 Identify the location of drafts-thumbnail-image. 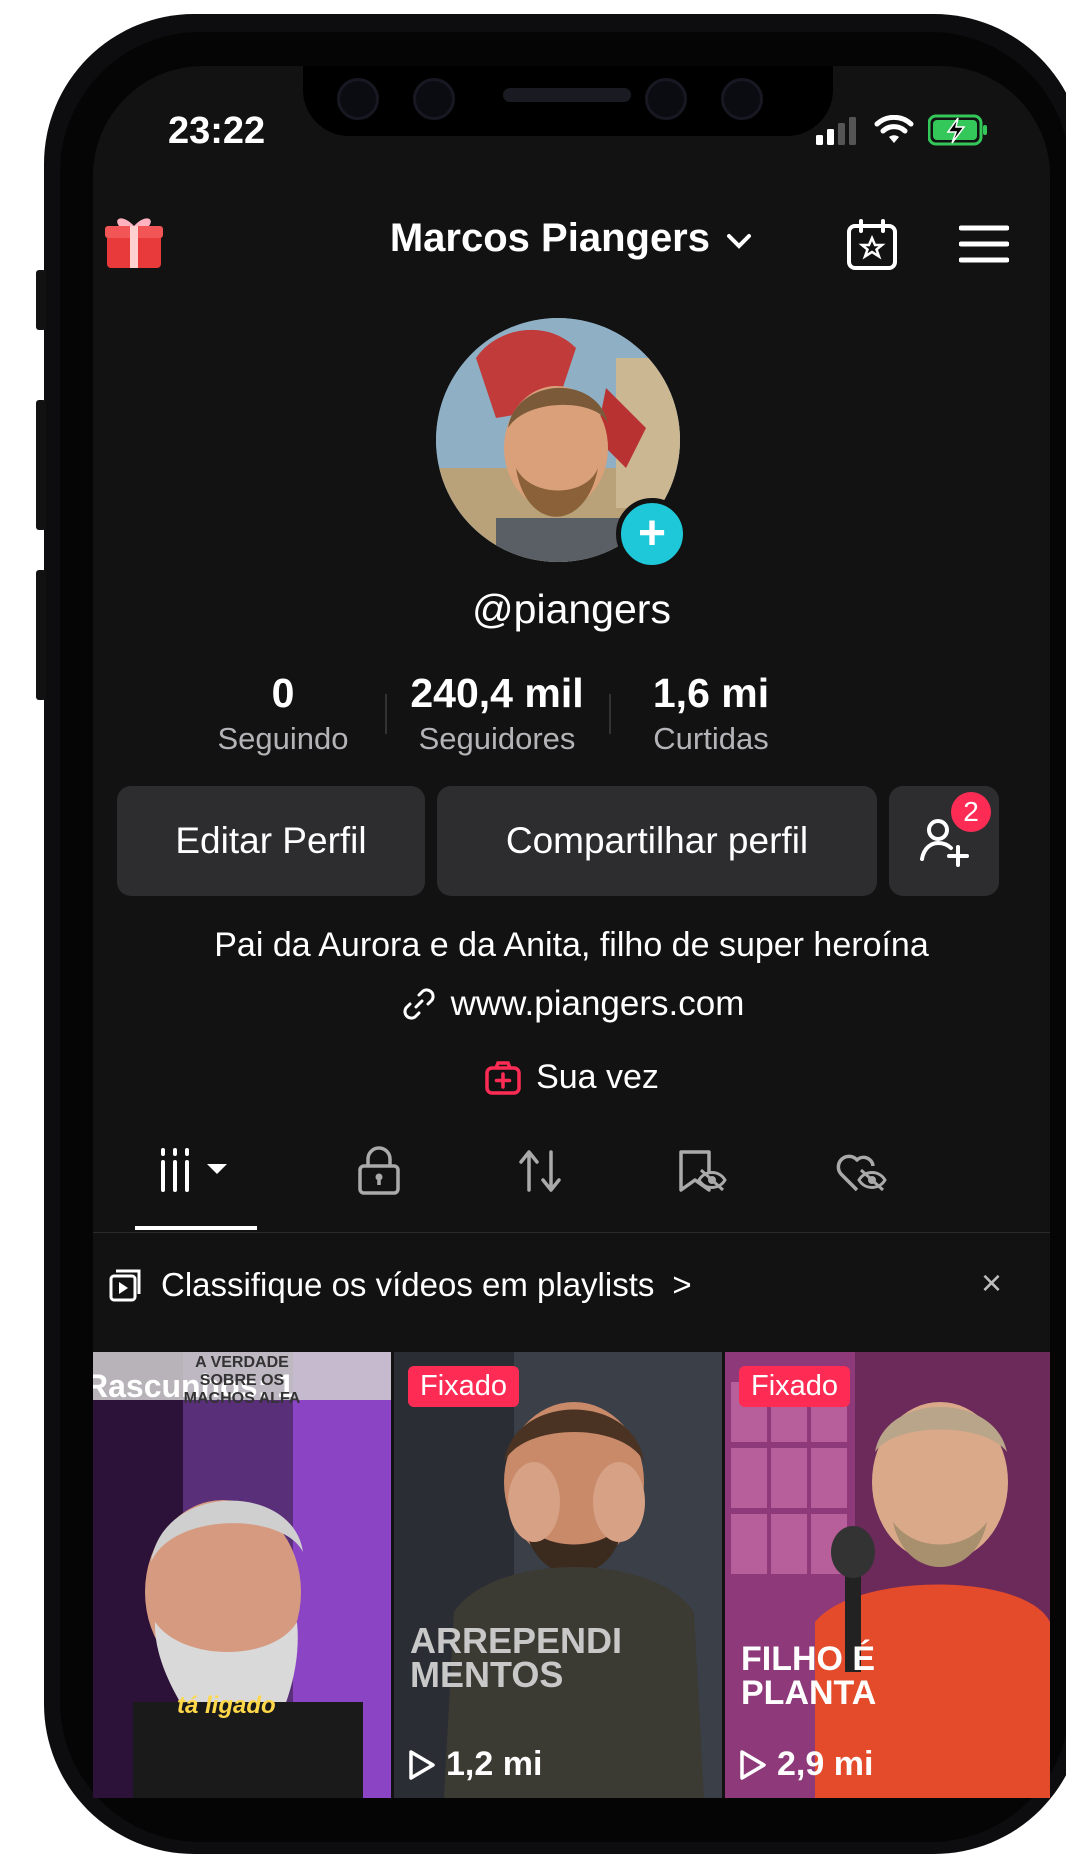
(242, 1575).